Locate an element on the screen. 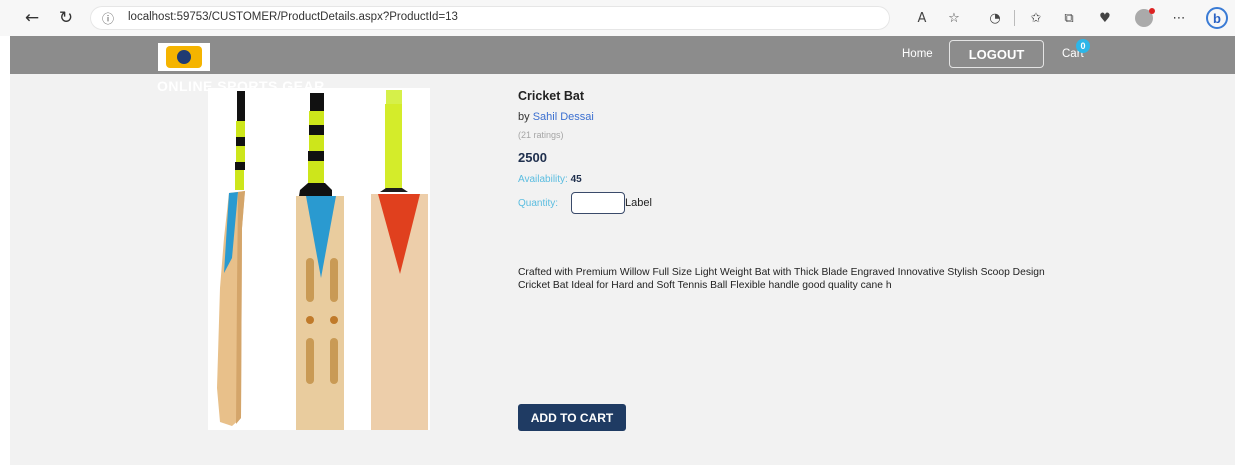 The height and width of the screenshot is (465, 1235). browser-essentials-icon: ♥ is located at coordinates (1105, 18).